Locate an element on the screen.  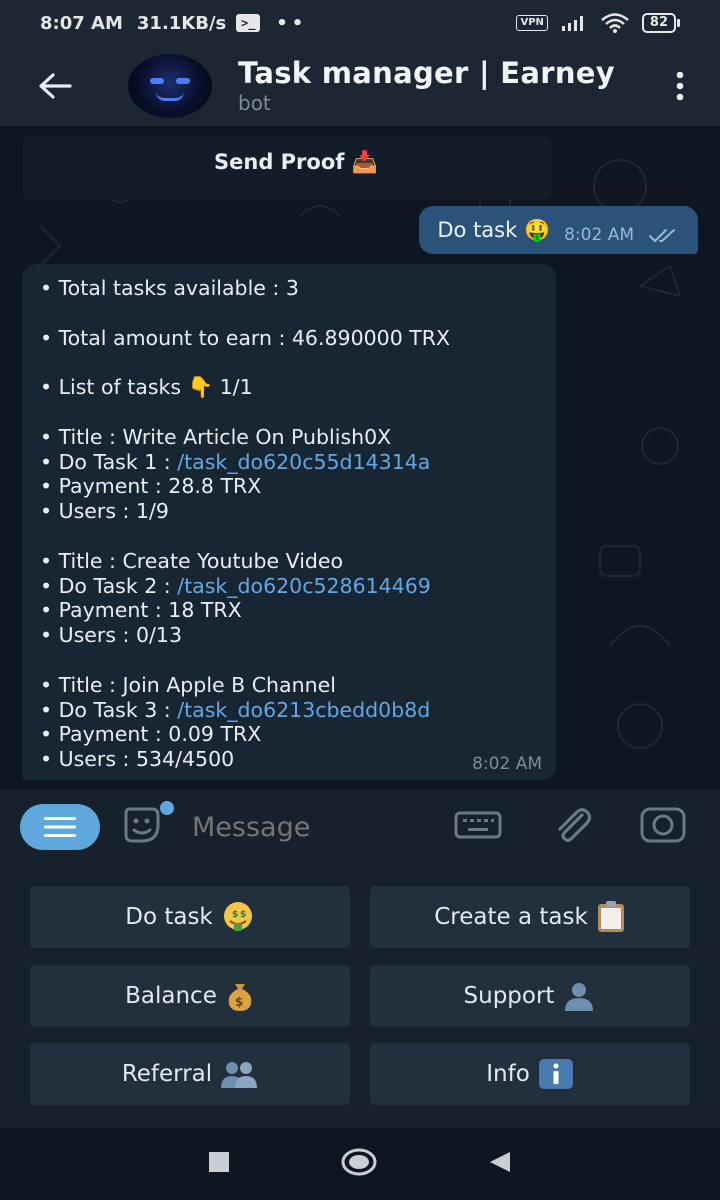
do-task-label: Do task is located at coordinates (169, 917).